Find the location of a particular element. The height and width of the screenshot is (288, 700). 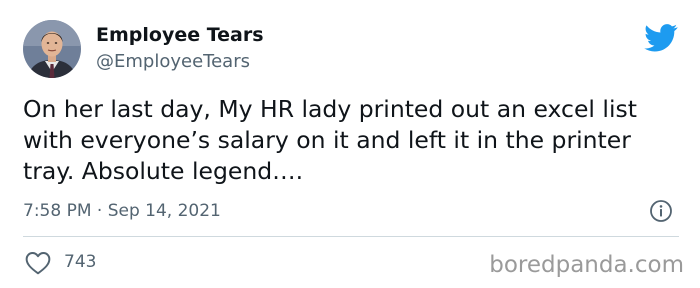

twitter-bird-icon is located at coordinates (661, 38).